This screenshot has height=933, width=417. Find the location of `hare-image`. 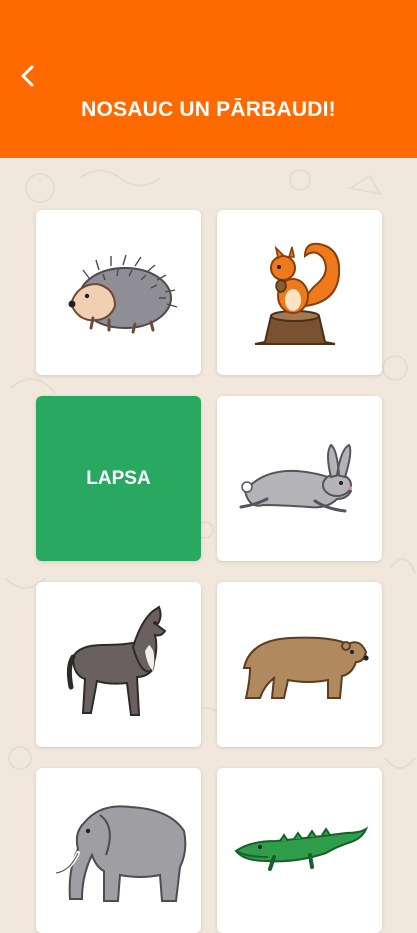

hare-image is located at coordinates (296, 477).